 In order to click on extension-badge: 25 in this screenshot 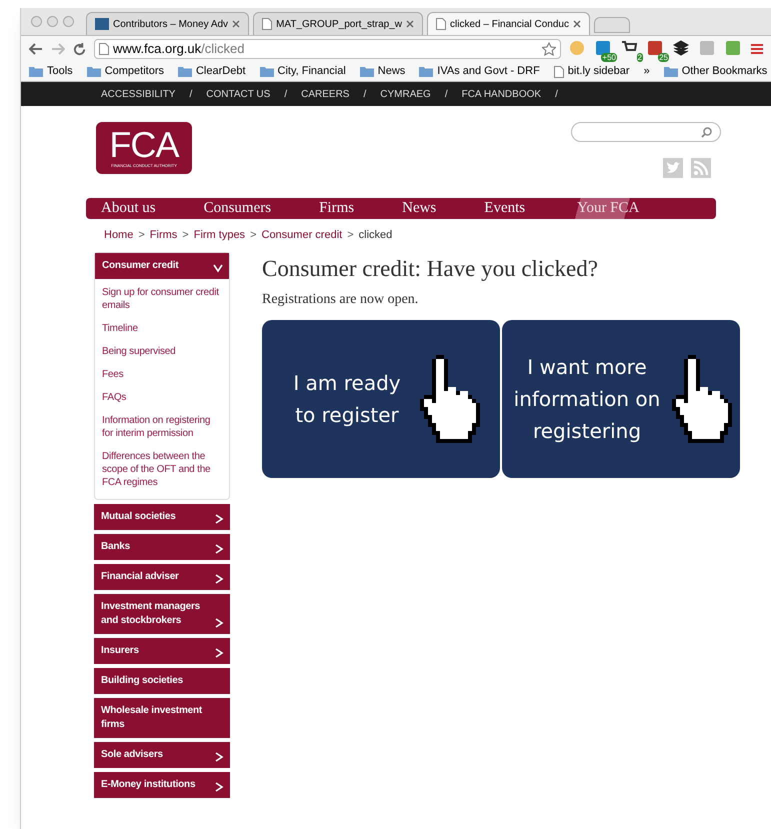, I will do `click(663, 57)`.